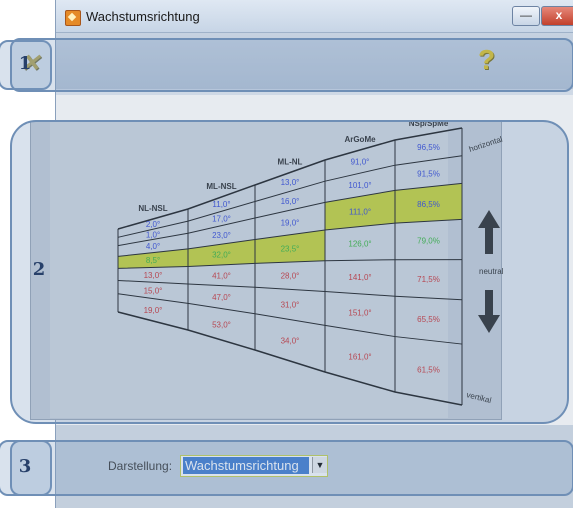 The width and height of the screenshot is (573, 508). What do you see at coordinates (39, 269) in the screenshot?
I see `callout-number-2: 2` at bounding box center [39, 269].